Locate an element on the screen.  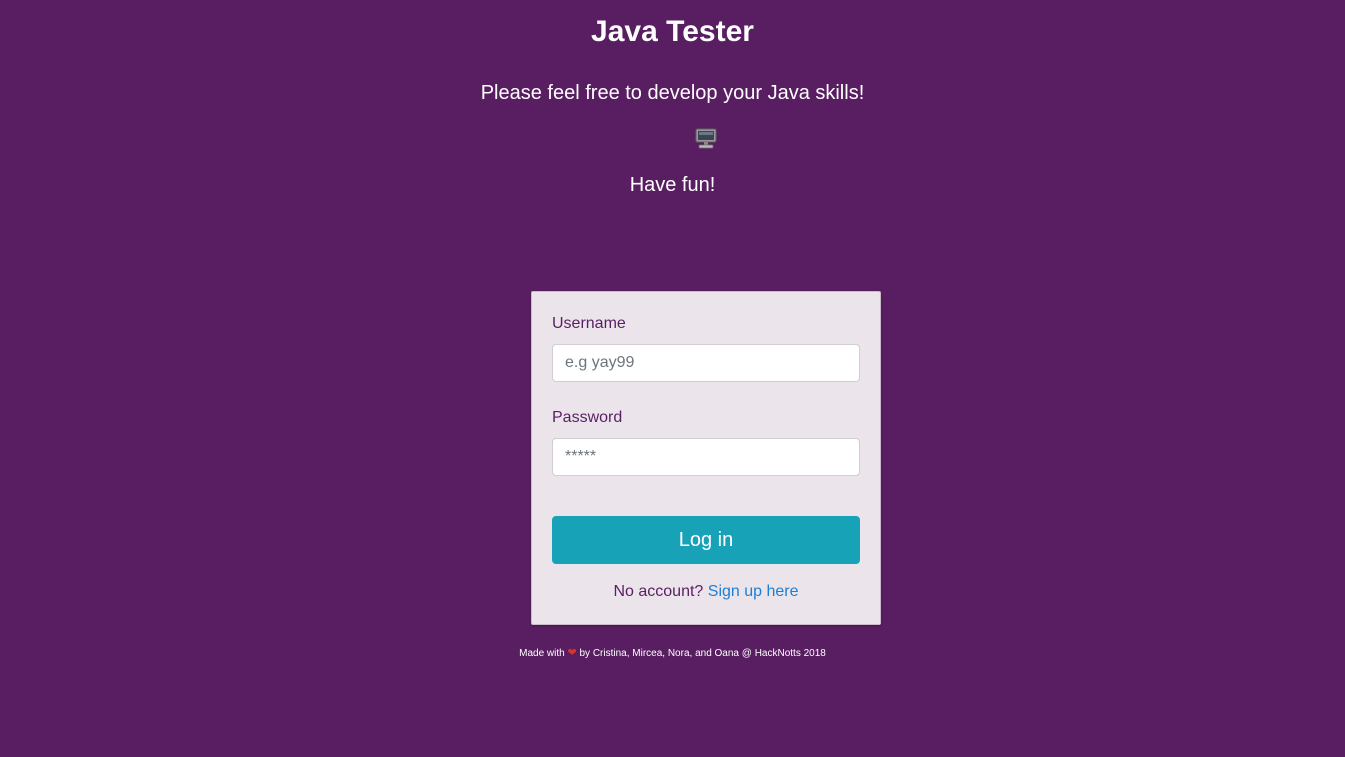
login-button: Log in is located at coordinates (706, 540).